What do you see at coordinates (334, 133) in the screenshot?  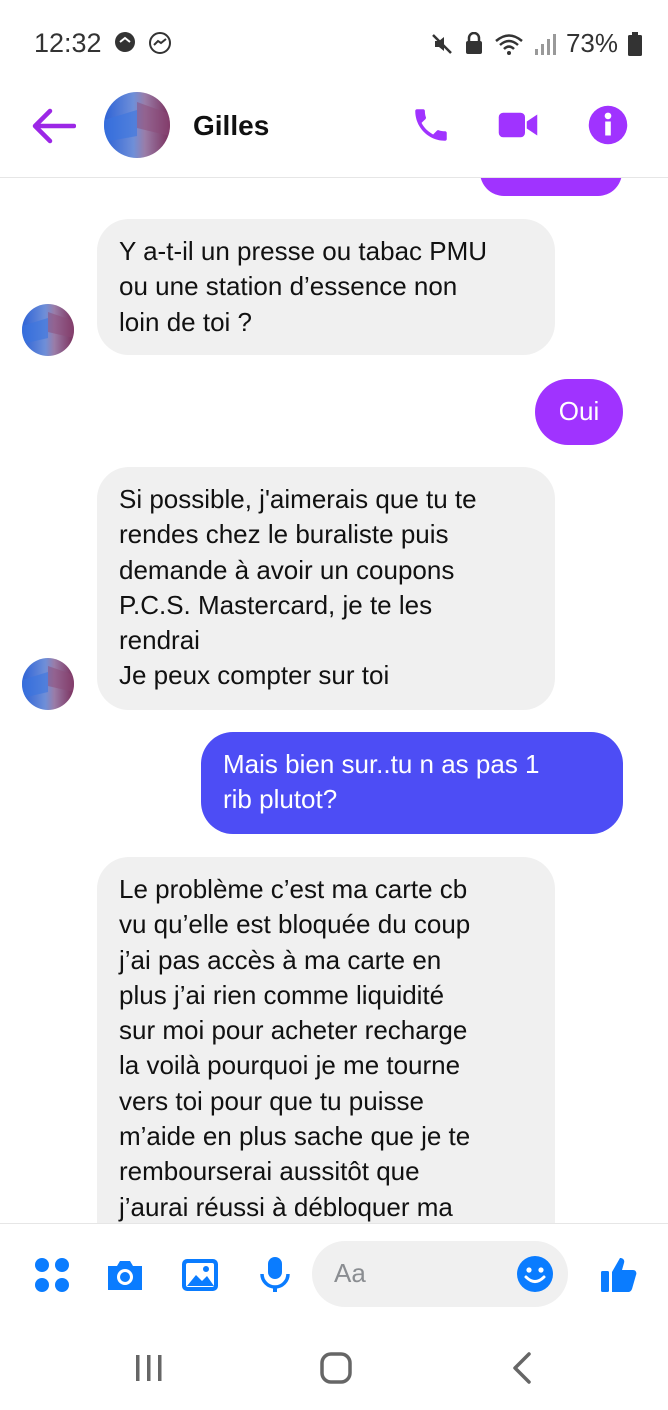 I see `conversation-header: Gilles` at bounding box center [334, 133].